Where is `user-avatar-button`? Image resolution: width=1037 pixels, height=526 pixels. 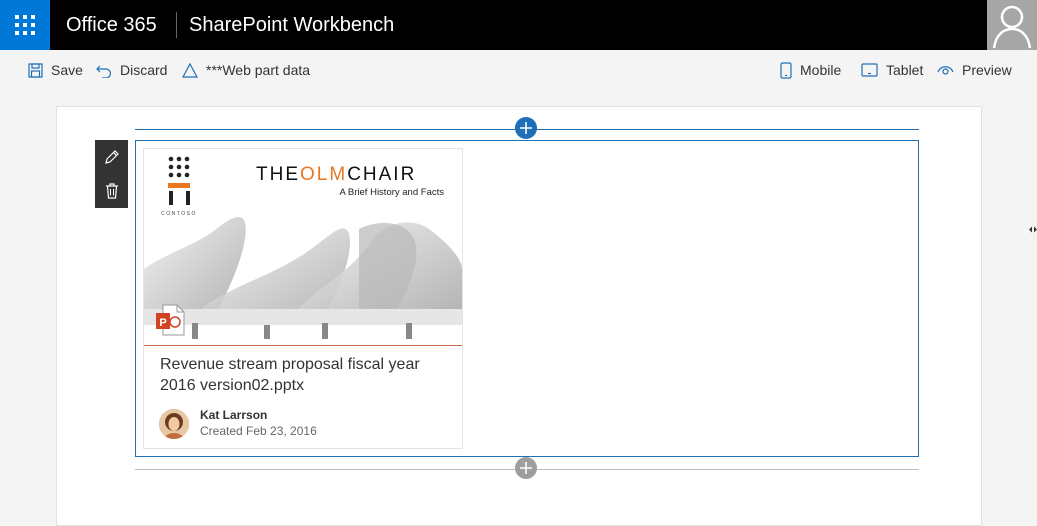 user-avatar-button is located at coordinates (1012, 25).